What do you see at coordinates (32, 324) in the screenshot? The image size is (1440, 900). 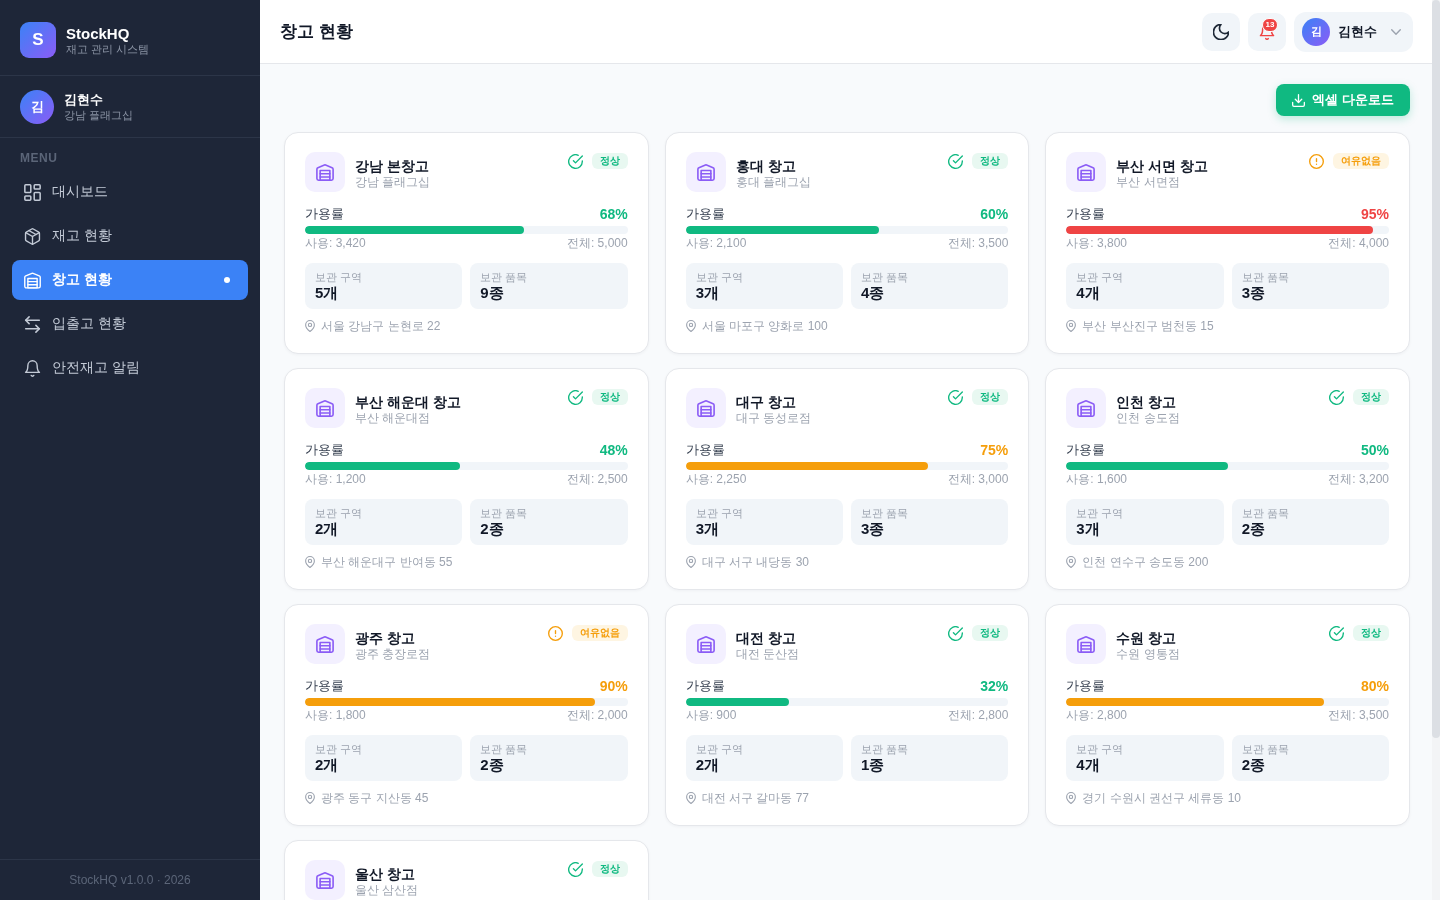 I see `arrows-icon` at bounding box center [32, 324].